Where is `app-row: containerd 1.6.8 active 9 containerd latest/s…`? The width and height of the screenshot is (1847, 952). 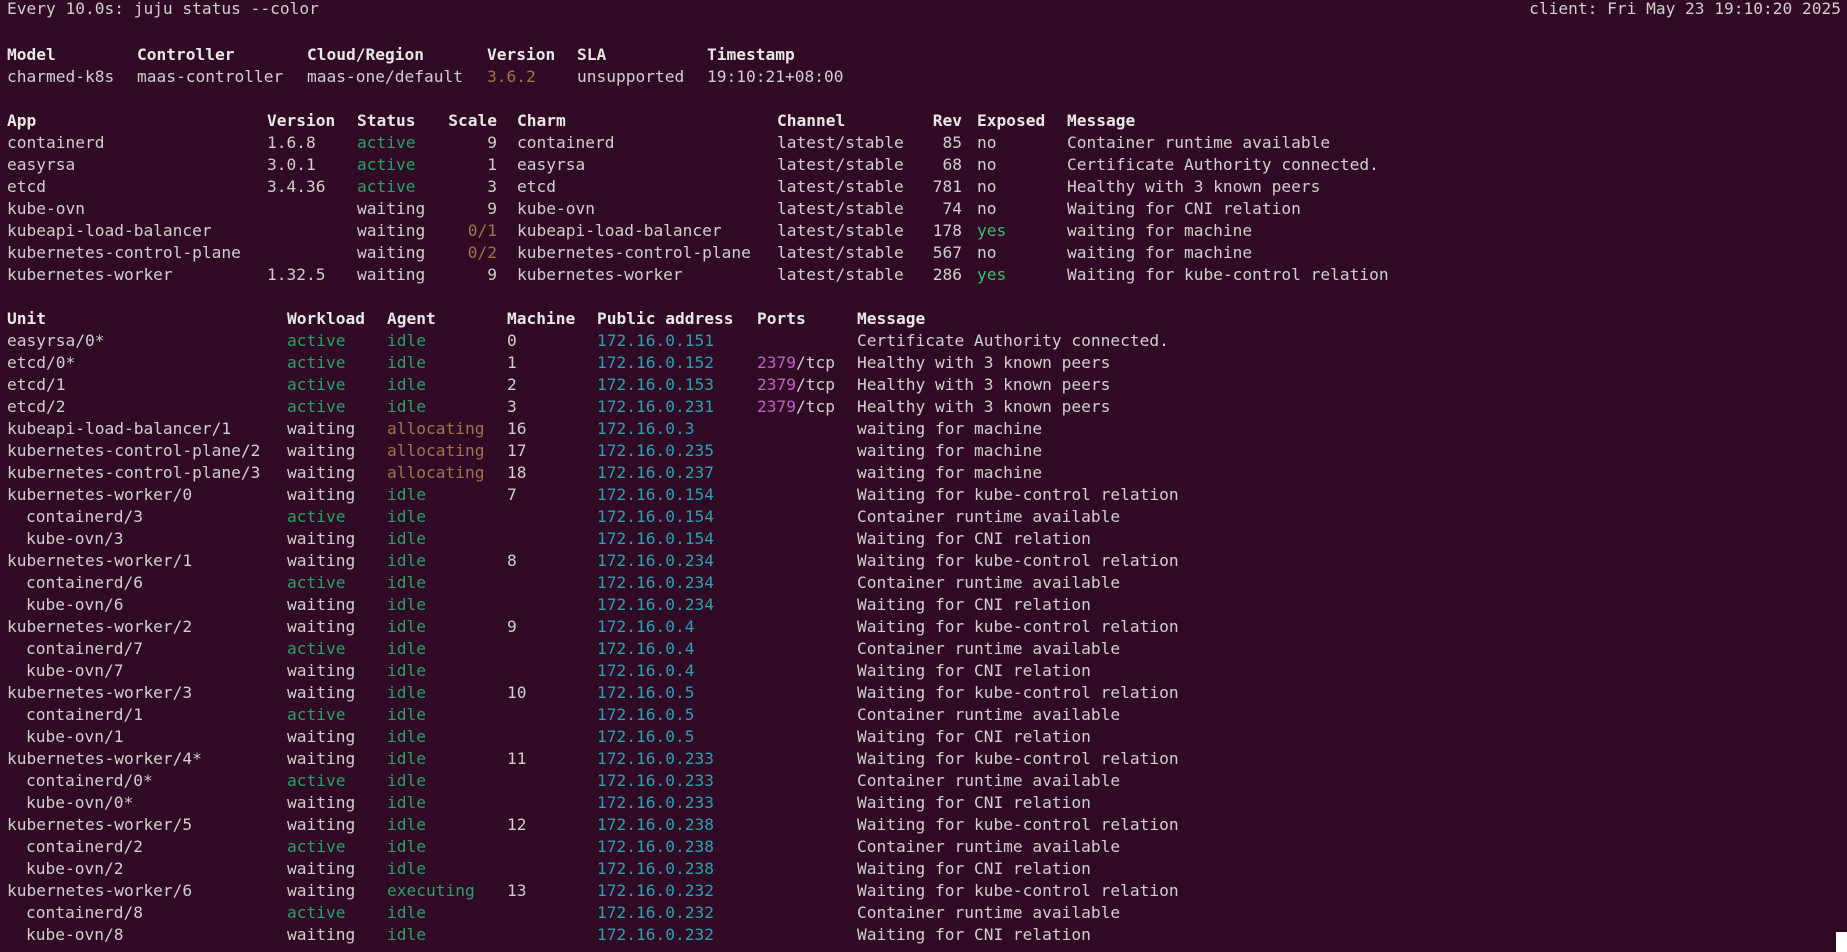
app-row: containerd 1.6.8 active 9 containerd latest/s… is located at coordinates (927, 143).